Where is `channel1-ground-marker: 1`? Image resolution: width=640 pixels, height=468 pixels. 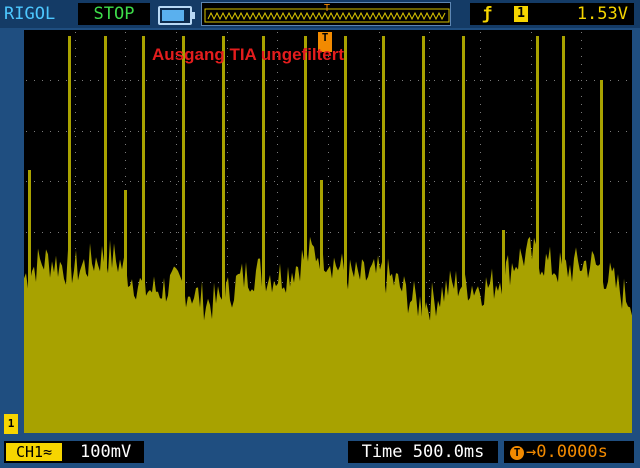
channel1-ground-marker: 1 is located at coordinates (11, 424).